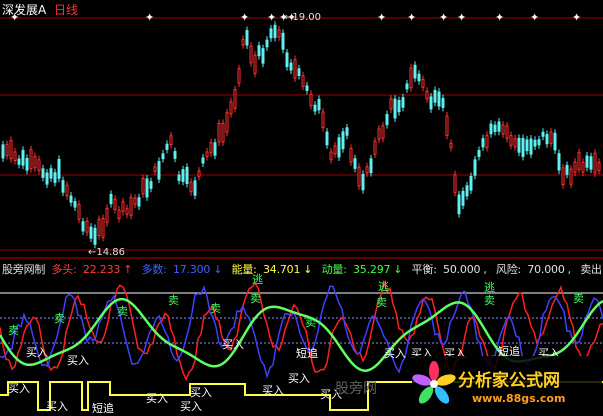 This screenshot has height=416, width=603. Describe the element at coordinates (519, 398) in the screenshot. I see `watermark-url: www.88gs.com` at that location.